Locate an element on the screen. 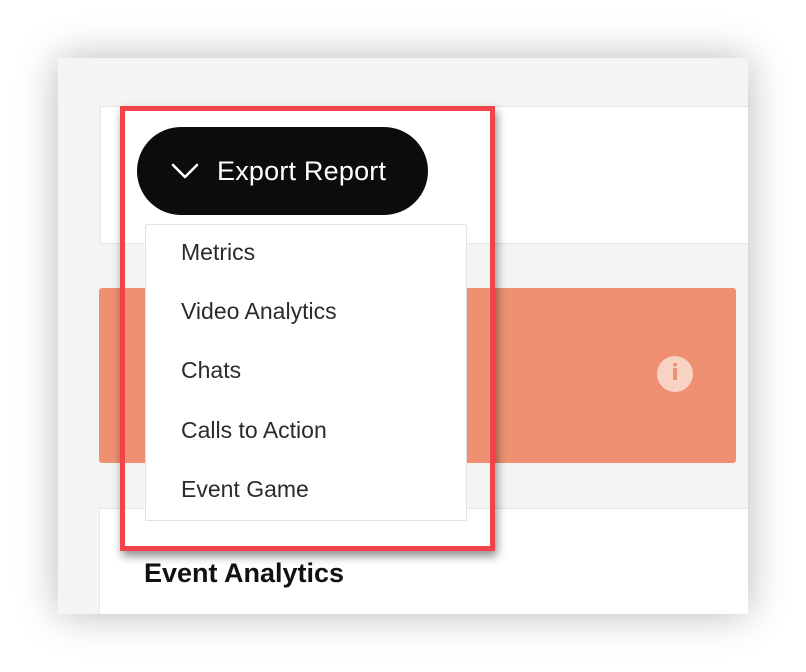 This screenshot has width=806, height=672. export-report-label: Export Report is located at coordinates (302, 170).